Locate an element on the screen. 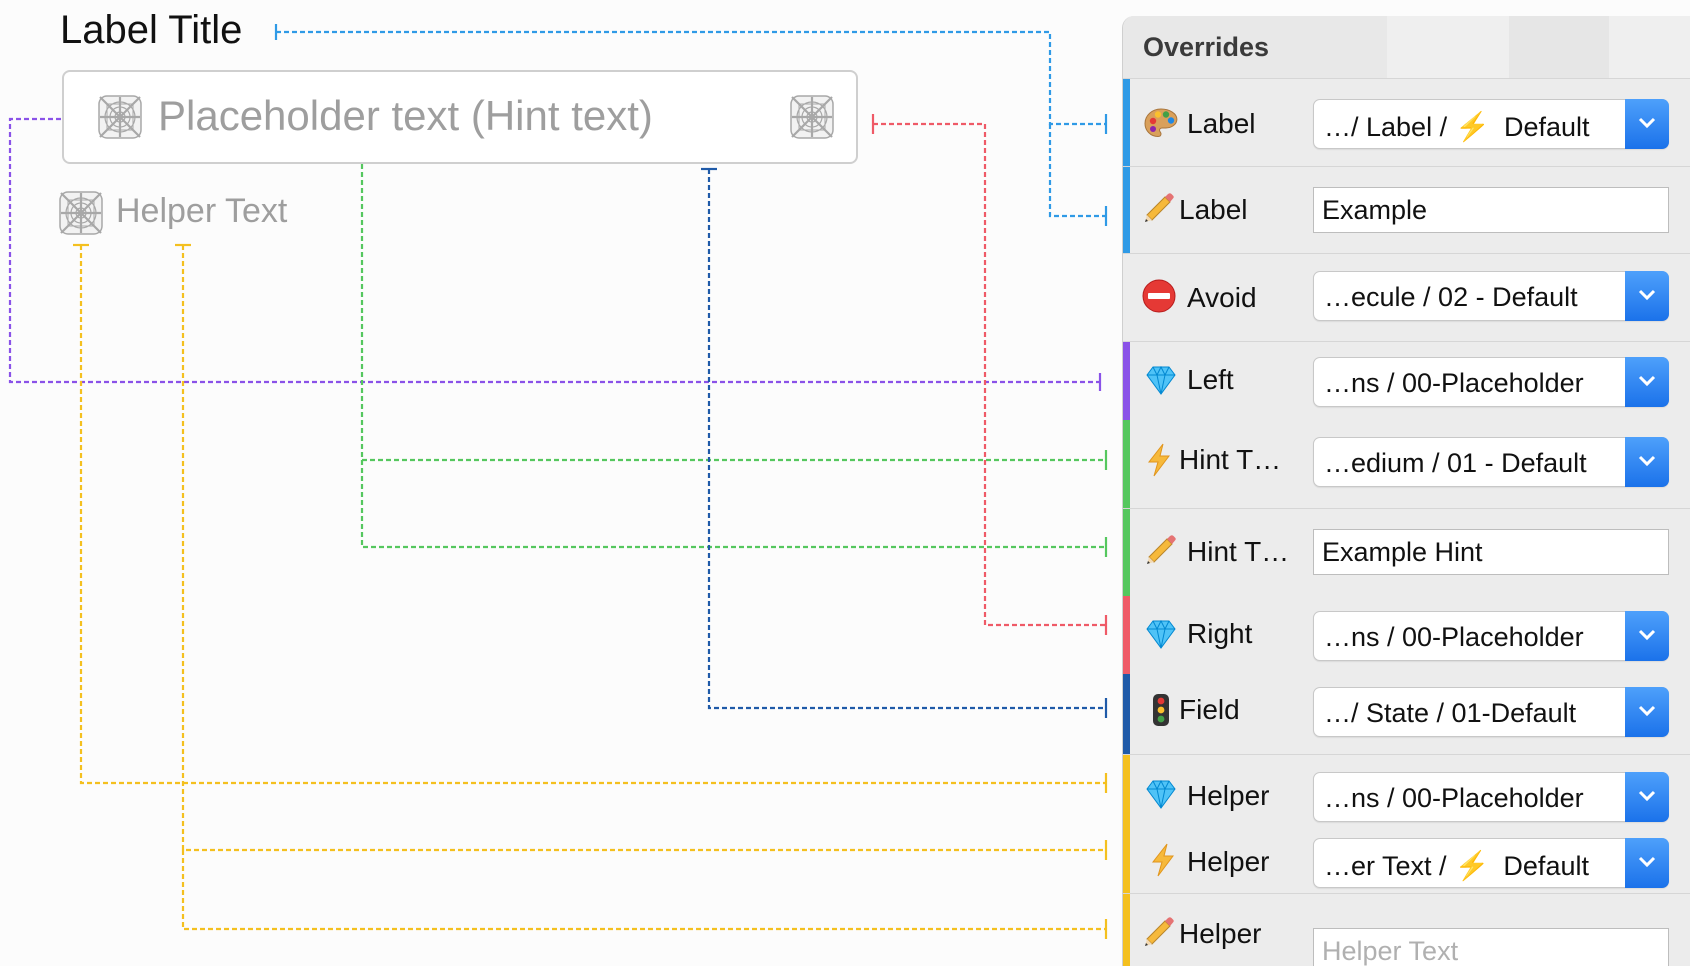 The width and height of the screenshot is (1690, 966). connector-hint-style is located at coordinates (733, 305).